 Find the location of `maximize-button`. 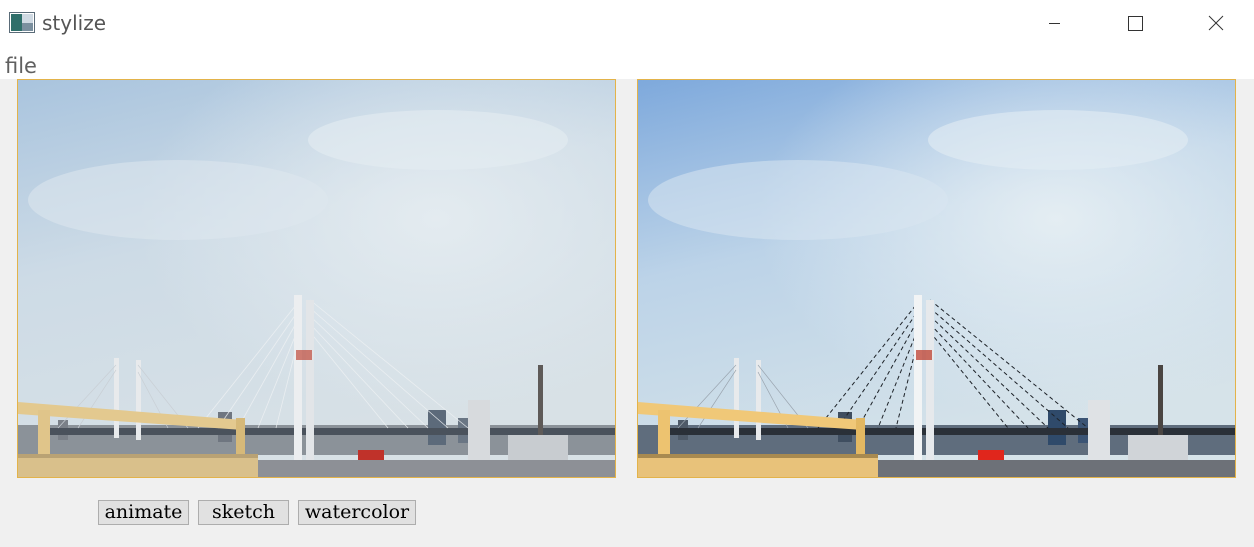

maximize-button is located at coordinates (1134, 23).